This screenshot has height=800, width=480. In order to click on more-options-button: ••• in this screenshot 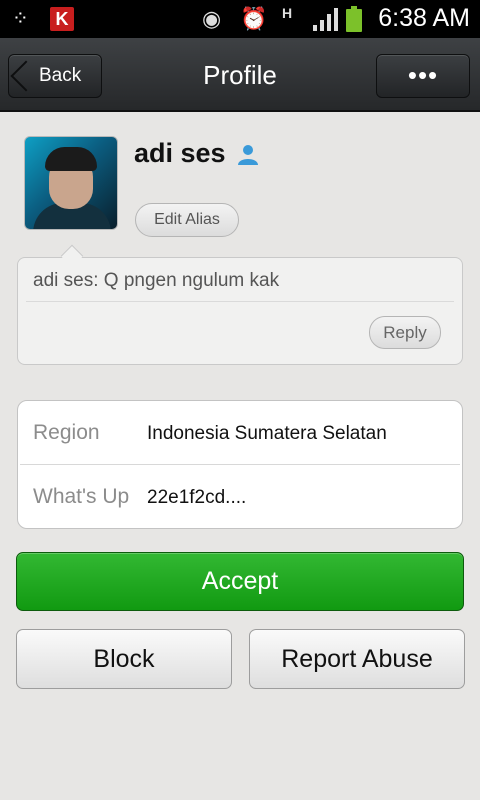, I will do `click(423, 76)`.